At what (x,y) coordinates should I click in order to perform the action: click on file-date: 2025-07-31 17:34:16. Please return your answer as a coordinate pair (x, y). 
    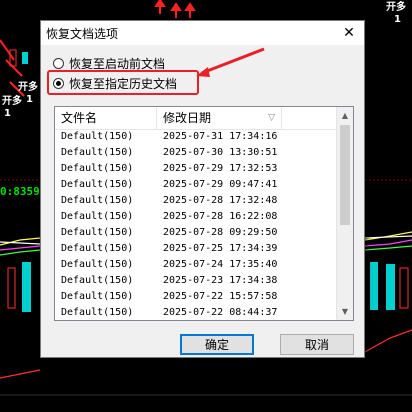
    Looking at the image, I should click on (220, 136).